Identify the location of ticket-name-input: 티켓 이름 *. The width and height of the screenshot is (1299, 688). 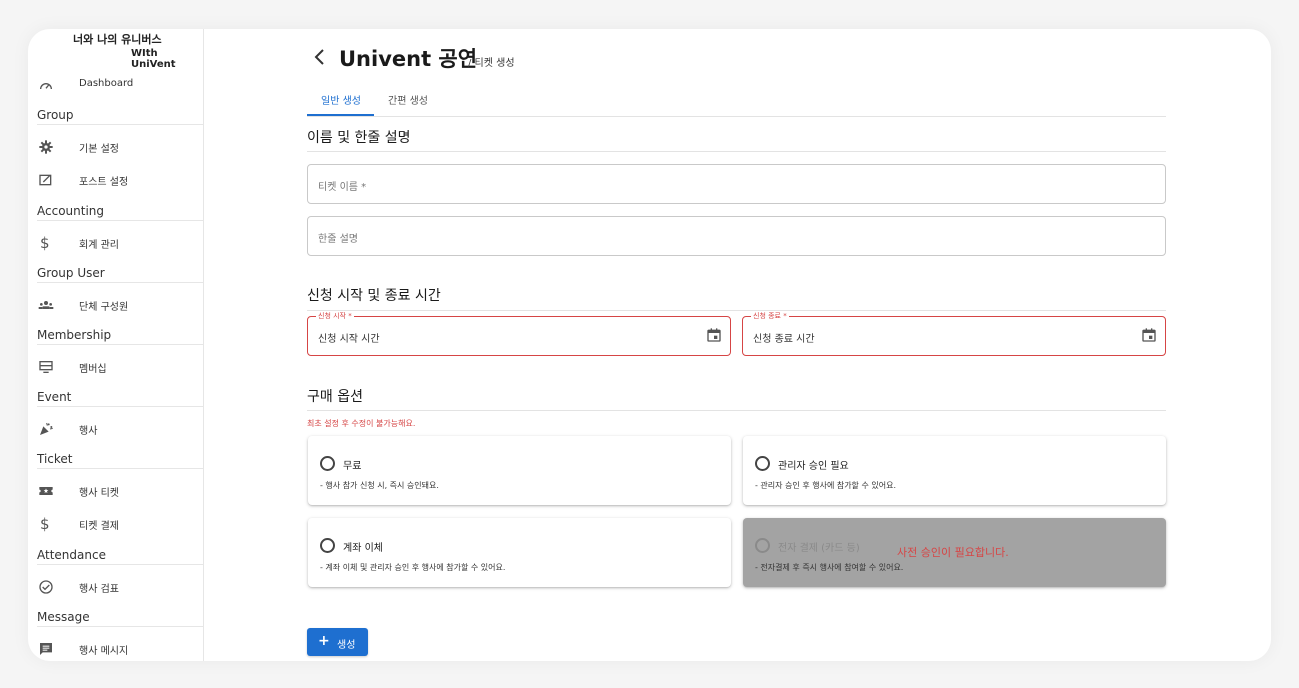
(736, 184).